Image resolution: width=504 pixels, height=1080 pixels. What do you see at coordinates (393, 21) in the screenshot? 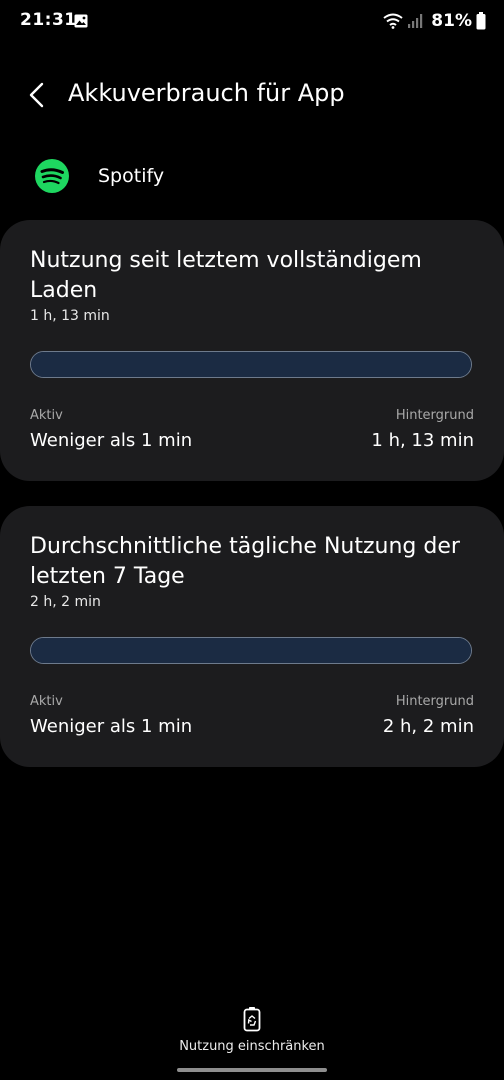
I see `wifi-icon` at bounding box center [393, 21].